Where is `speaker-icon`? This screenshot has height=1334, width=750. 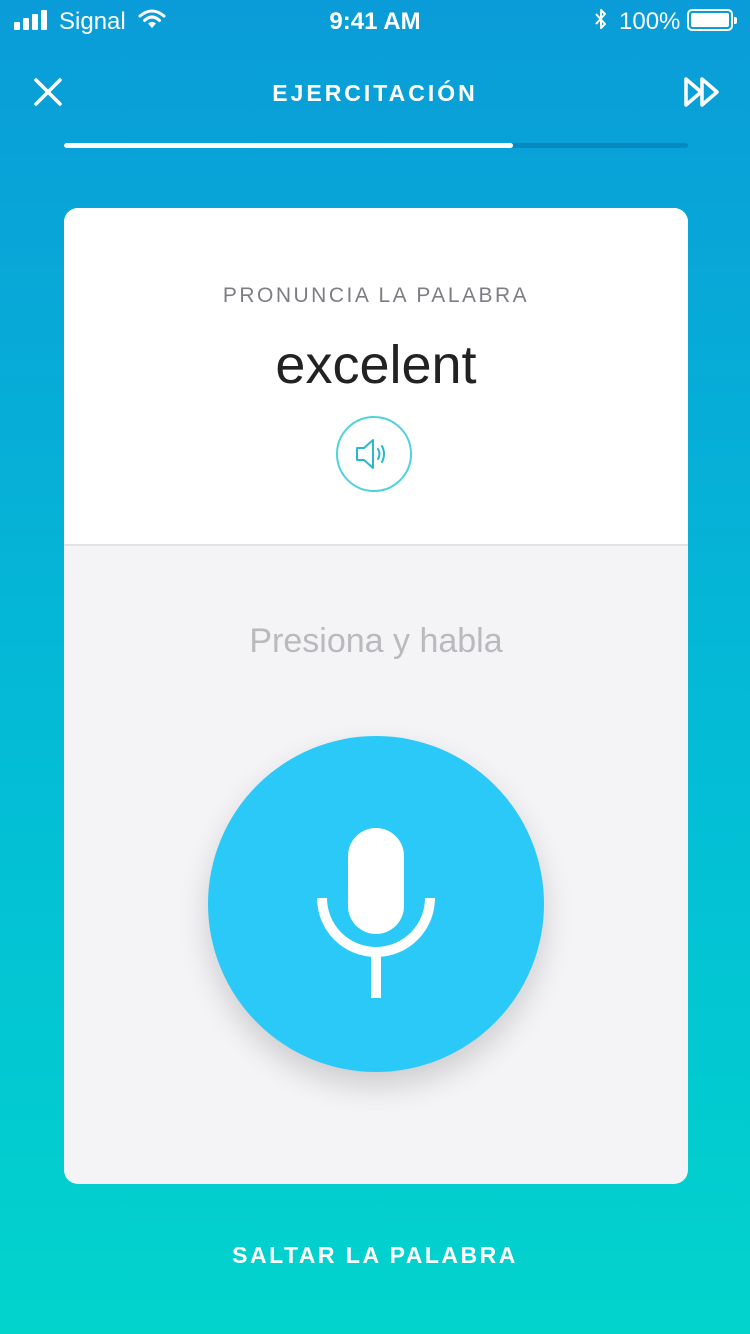 speaker-icon is located at coordinates (370, 454).